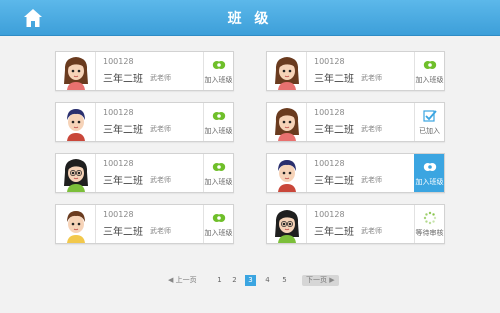 The width and height of the screenshot is (500, 313). I want to click on prev-page-button: ◀ 上一页, so click(182, 280).